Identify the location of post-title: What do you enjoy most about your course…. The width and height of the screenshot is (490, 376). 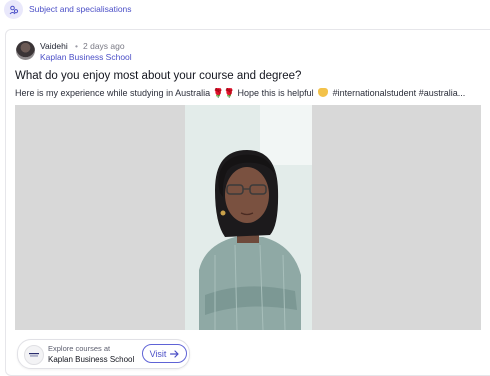
(158, 76).